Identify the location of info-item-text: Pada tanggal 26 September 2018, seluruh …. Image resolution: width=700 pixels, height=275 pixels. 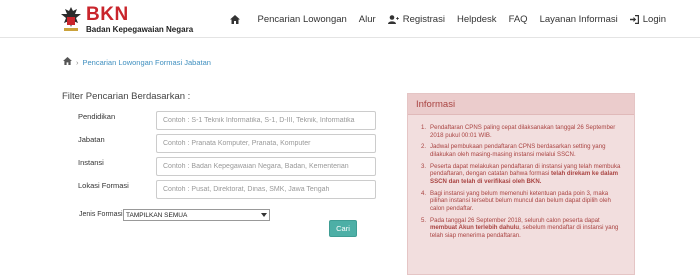
(515, 220).